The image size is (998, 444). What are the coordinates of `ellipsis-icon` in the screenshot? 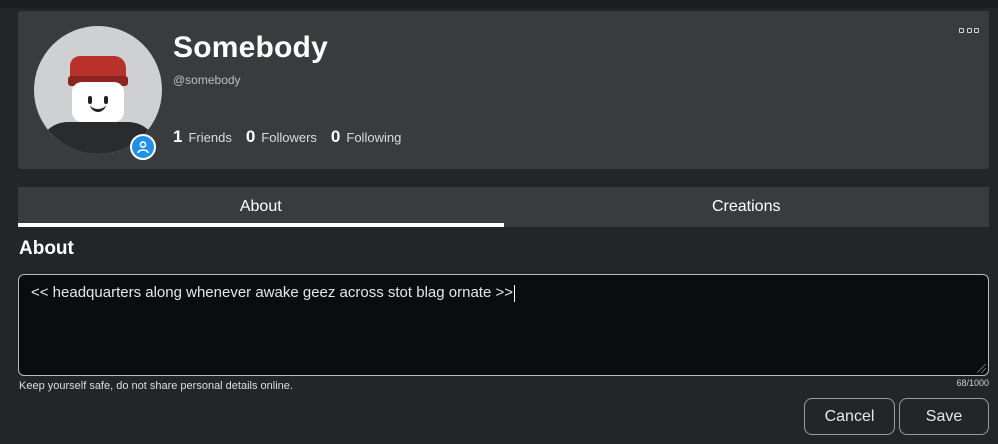 It's located at (969, 30).